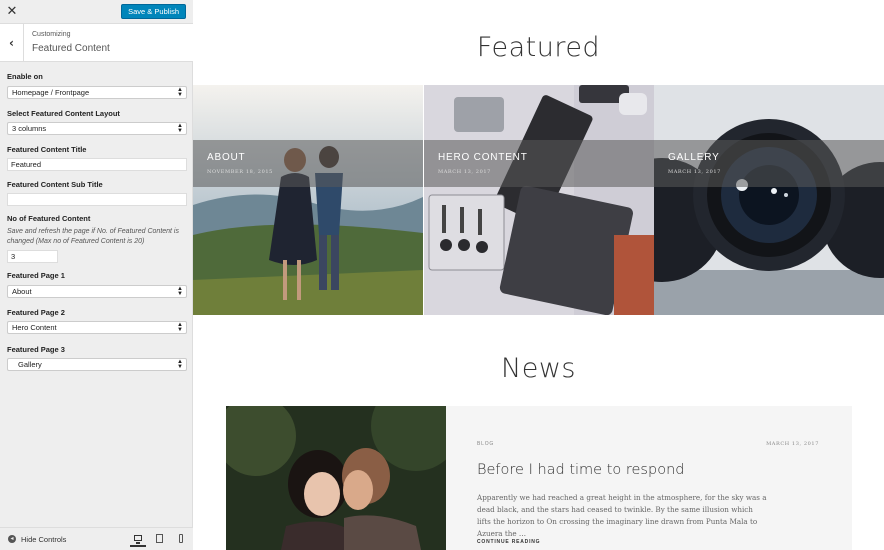 This screenshot has width=884, height=550. I want to click on save-publish-button: Save & Publish, so click(153, 11).